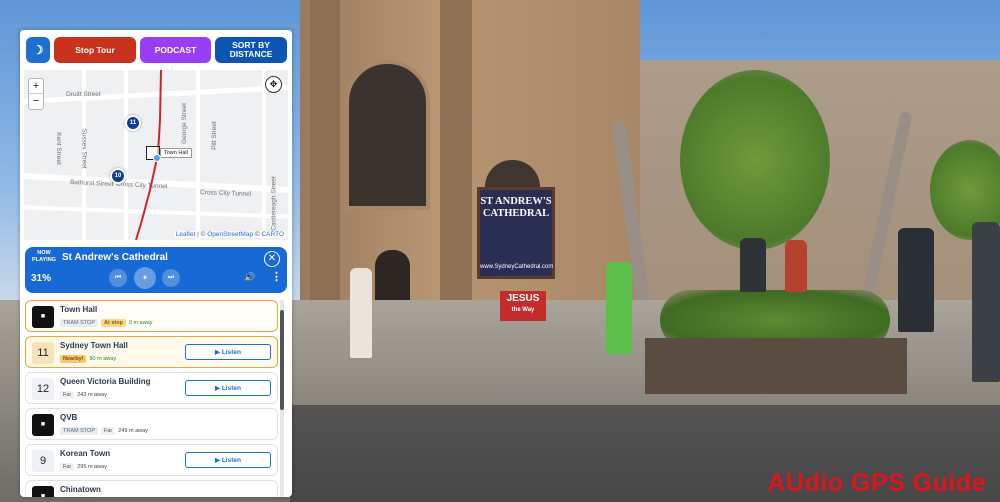 Image resolution: width=1000 pixels, height=502 pixels. I want to click on stop-name: QVB, so click(69, 417).